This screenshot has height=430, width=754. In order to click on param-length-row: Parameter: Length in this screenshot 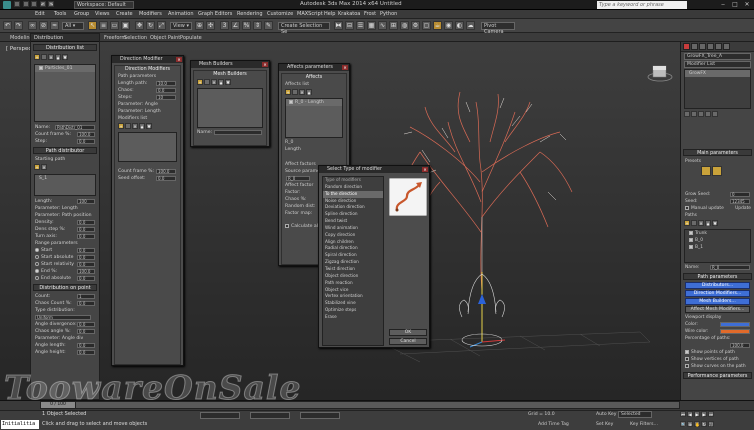, I will do `click(147, 111)`.